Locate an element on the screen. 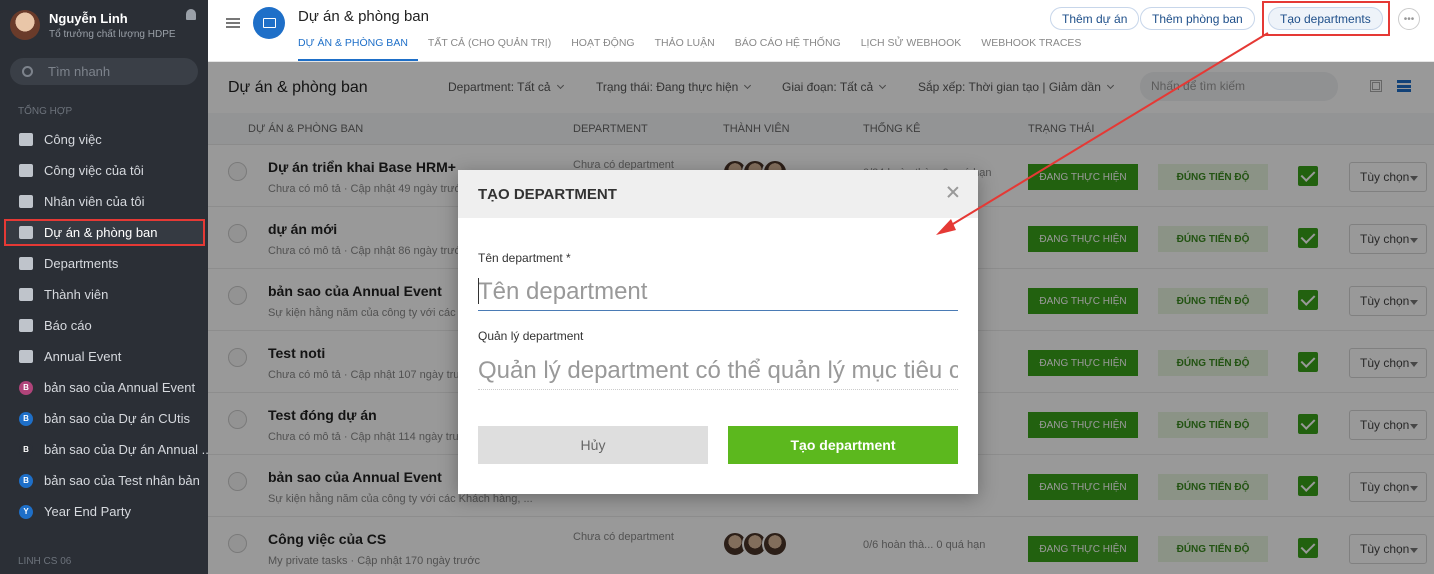 The width and height of the screenshot is (1434, 574). tab: THẢO LUẬN is located at coordinates (685, 49).